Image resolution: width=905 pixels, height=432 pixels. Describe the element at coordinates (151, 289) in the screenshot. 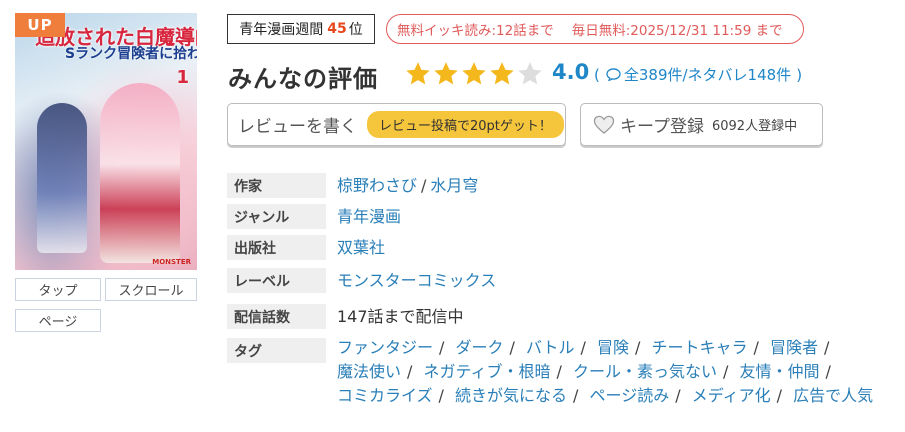

I see `mode-scroll-button: スクロール` at that location.